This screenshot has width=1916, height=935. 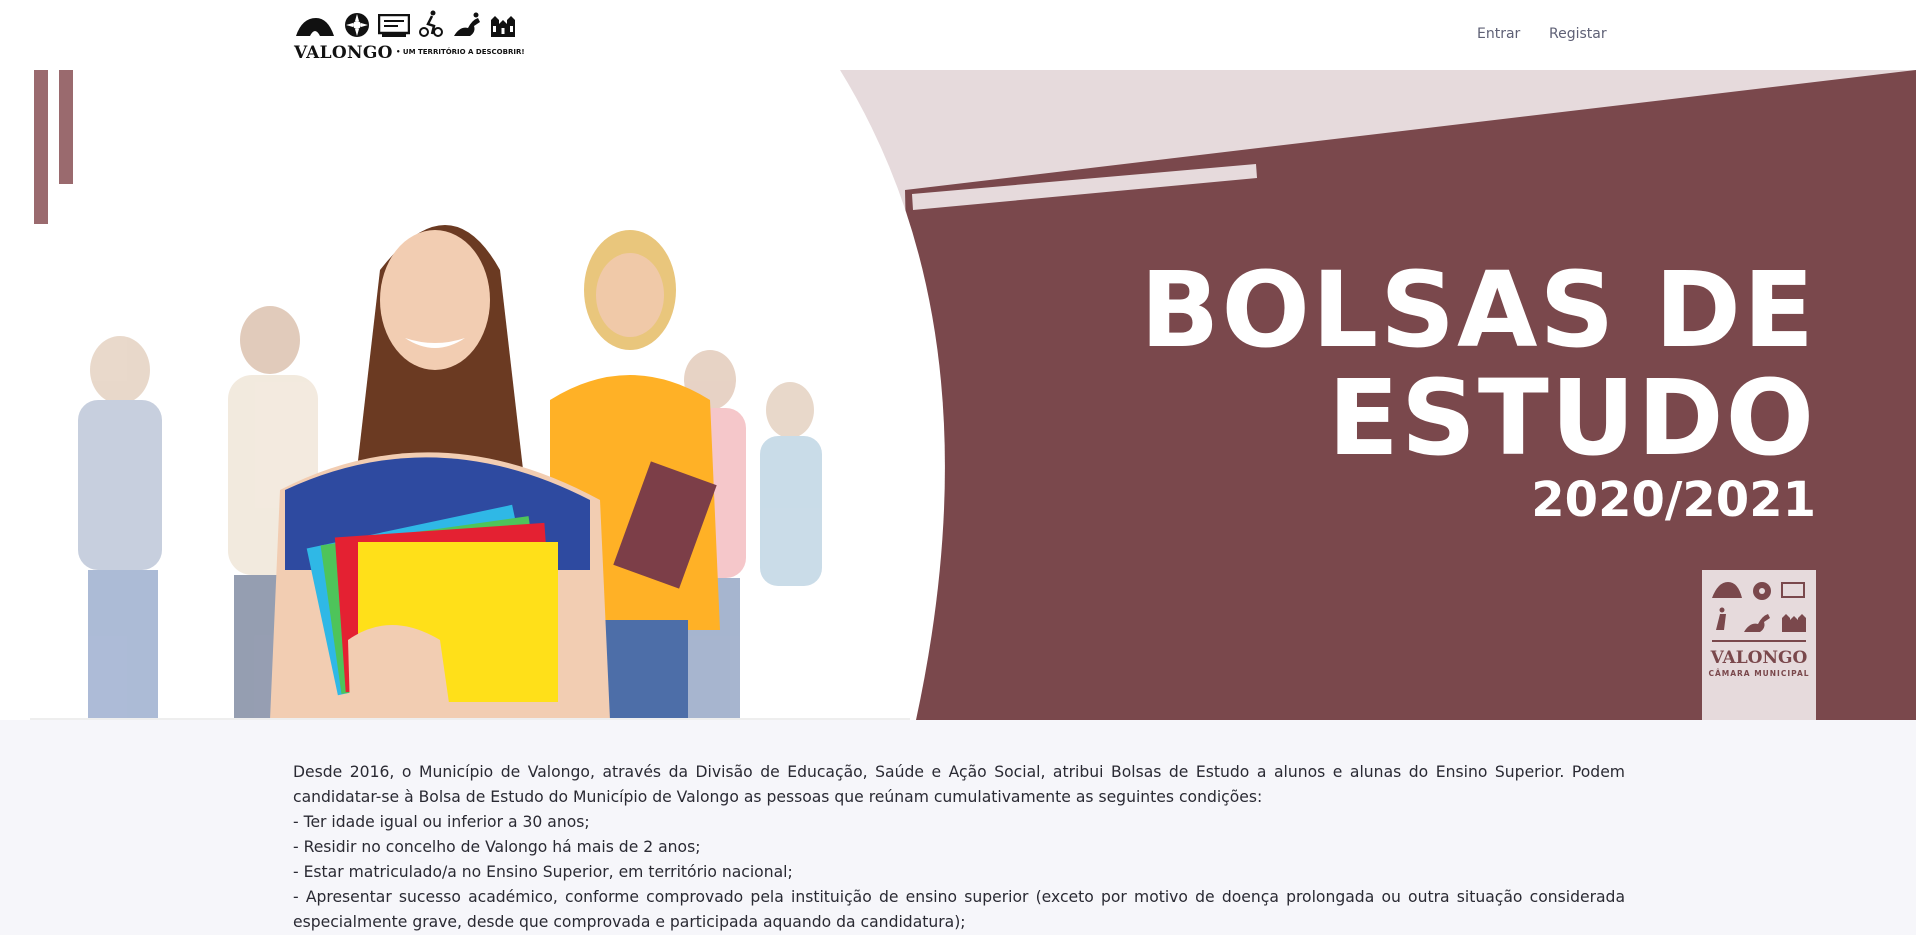 What do you see at coordinates (315, 29) in the screenshot?
I see `tent-icon` at bounding box center [315, 29].